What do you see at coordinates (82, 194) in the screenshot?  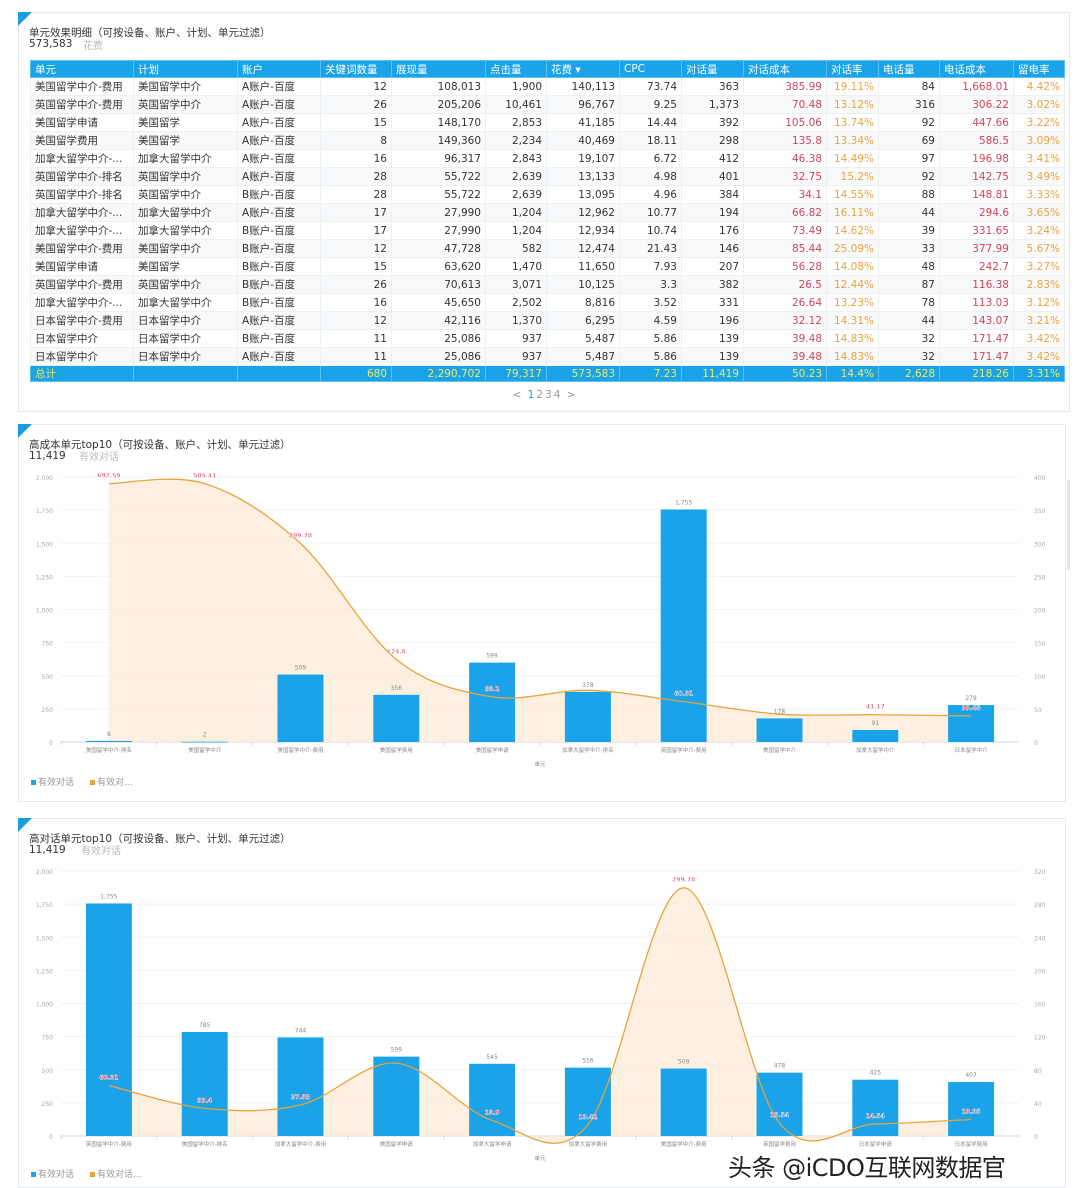 I see `table-cell: 英国留学中介-排名` at bounding box center [82, 194].